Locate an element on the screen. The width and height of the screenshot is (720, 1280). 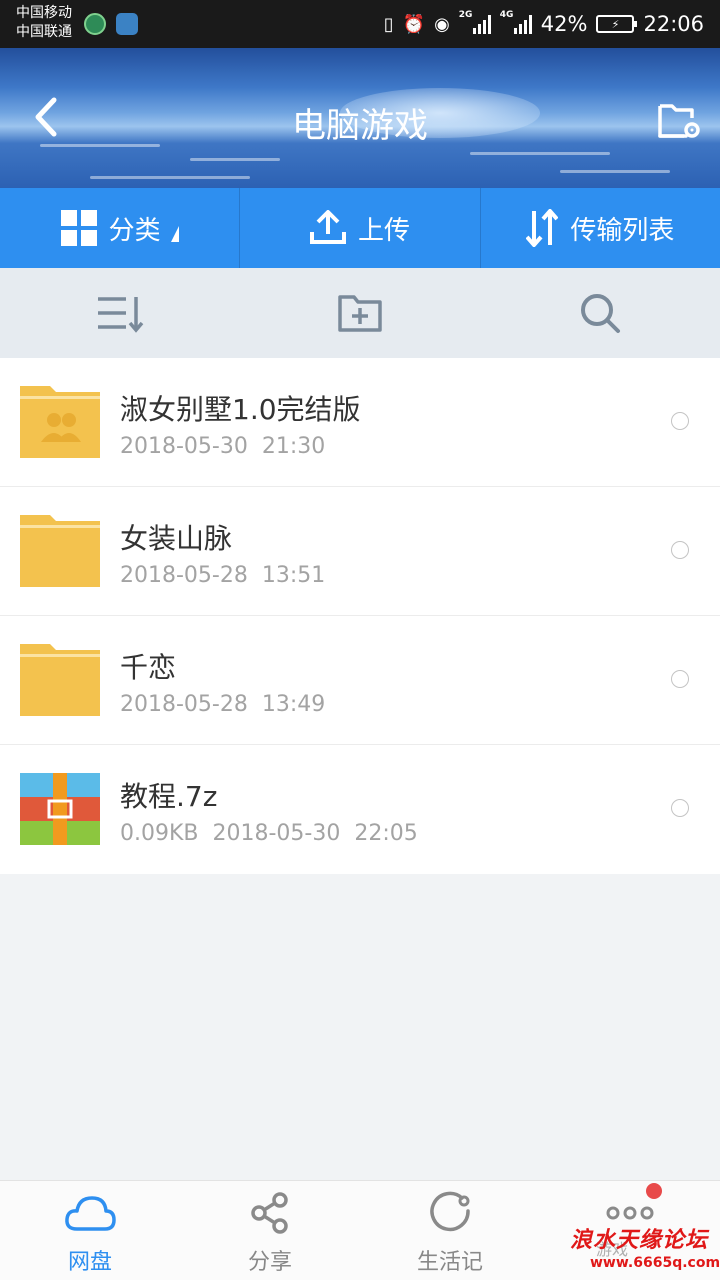
nav-life-diary: 生活记 is located at coordinates (450, 1230).